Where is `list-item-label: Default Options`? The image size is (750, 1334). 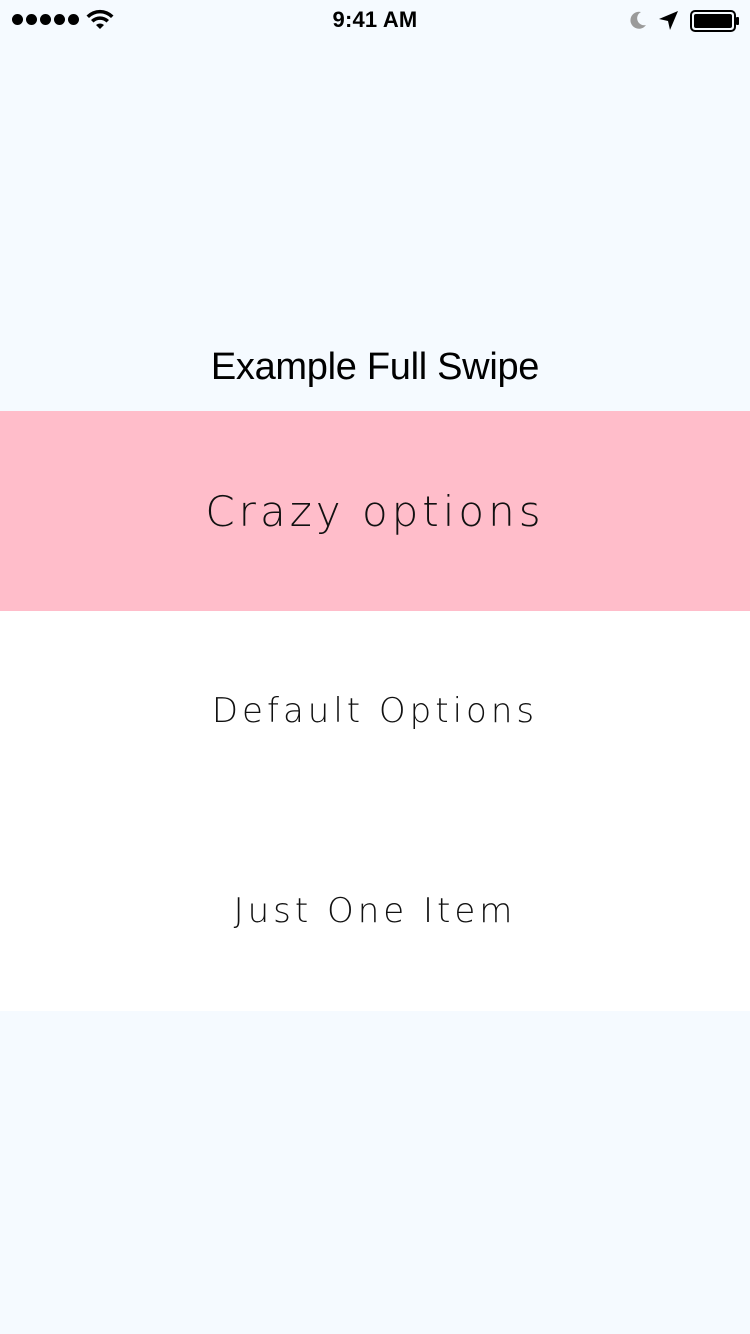
list-item-label: Default Options is located at coordinates (375, 711).